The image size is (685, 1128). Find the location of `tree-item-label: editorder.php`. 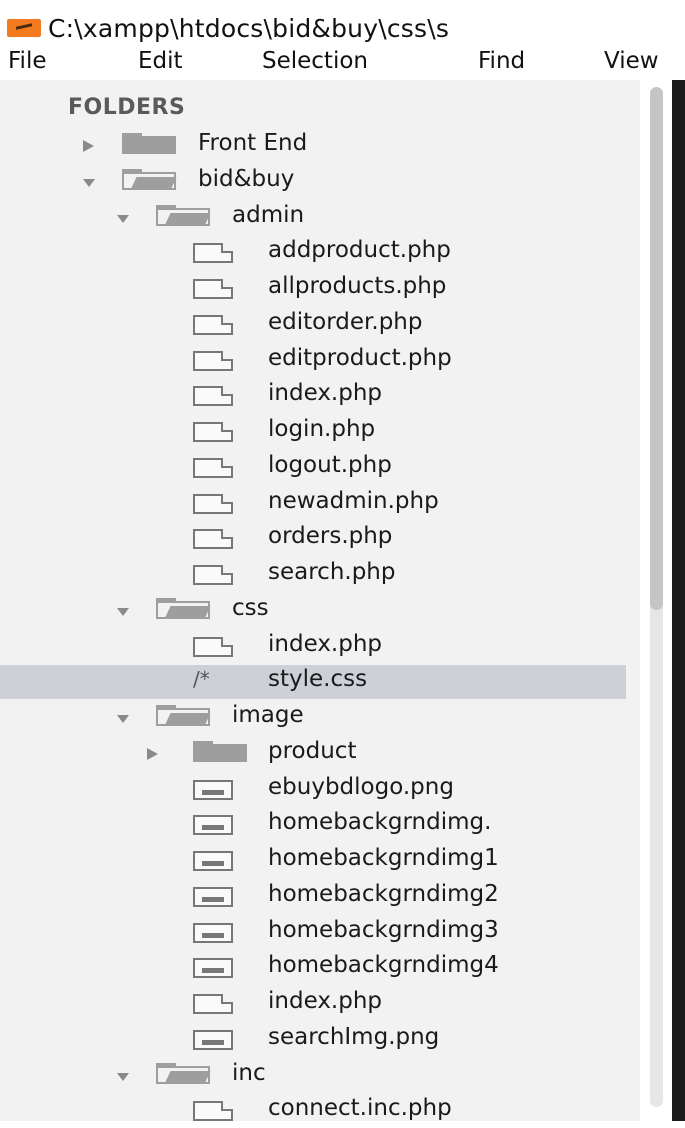

tree-item-label: editorder.php is located at coordinates (345, 321).